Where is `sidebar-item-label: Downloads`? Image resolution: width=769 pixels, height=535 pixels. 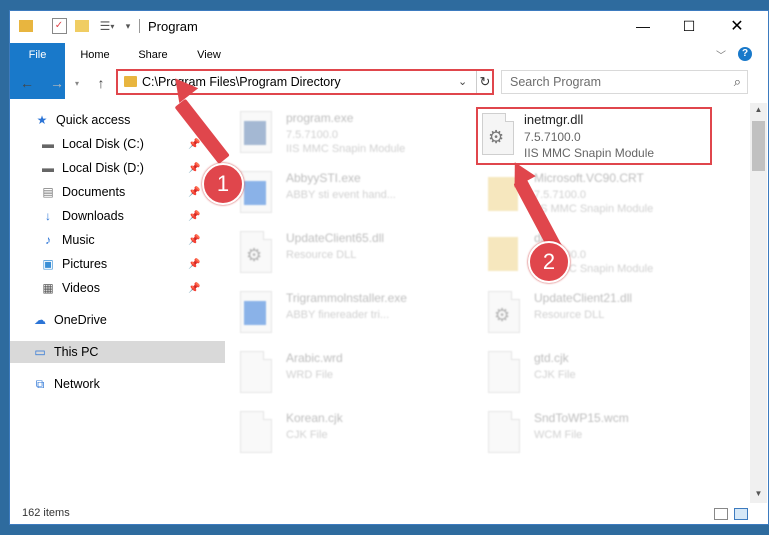 sidebar-item-label: Downloads is located at coordinates (93, 216).